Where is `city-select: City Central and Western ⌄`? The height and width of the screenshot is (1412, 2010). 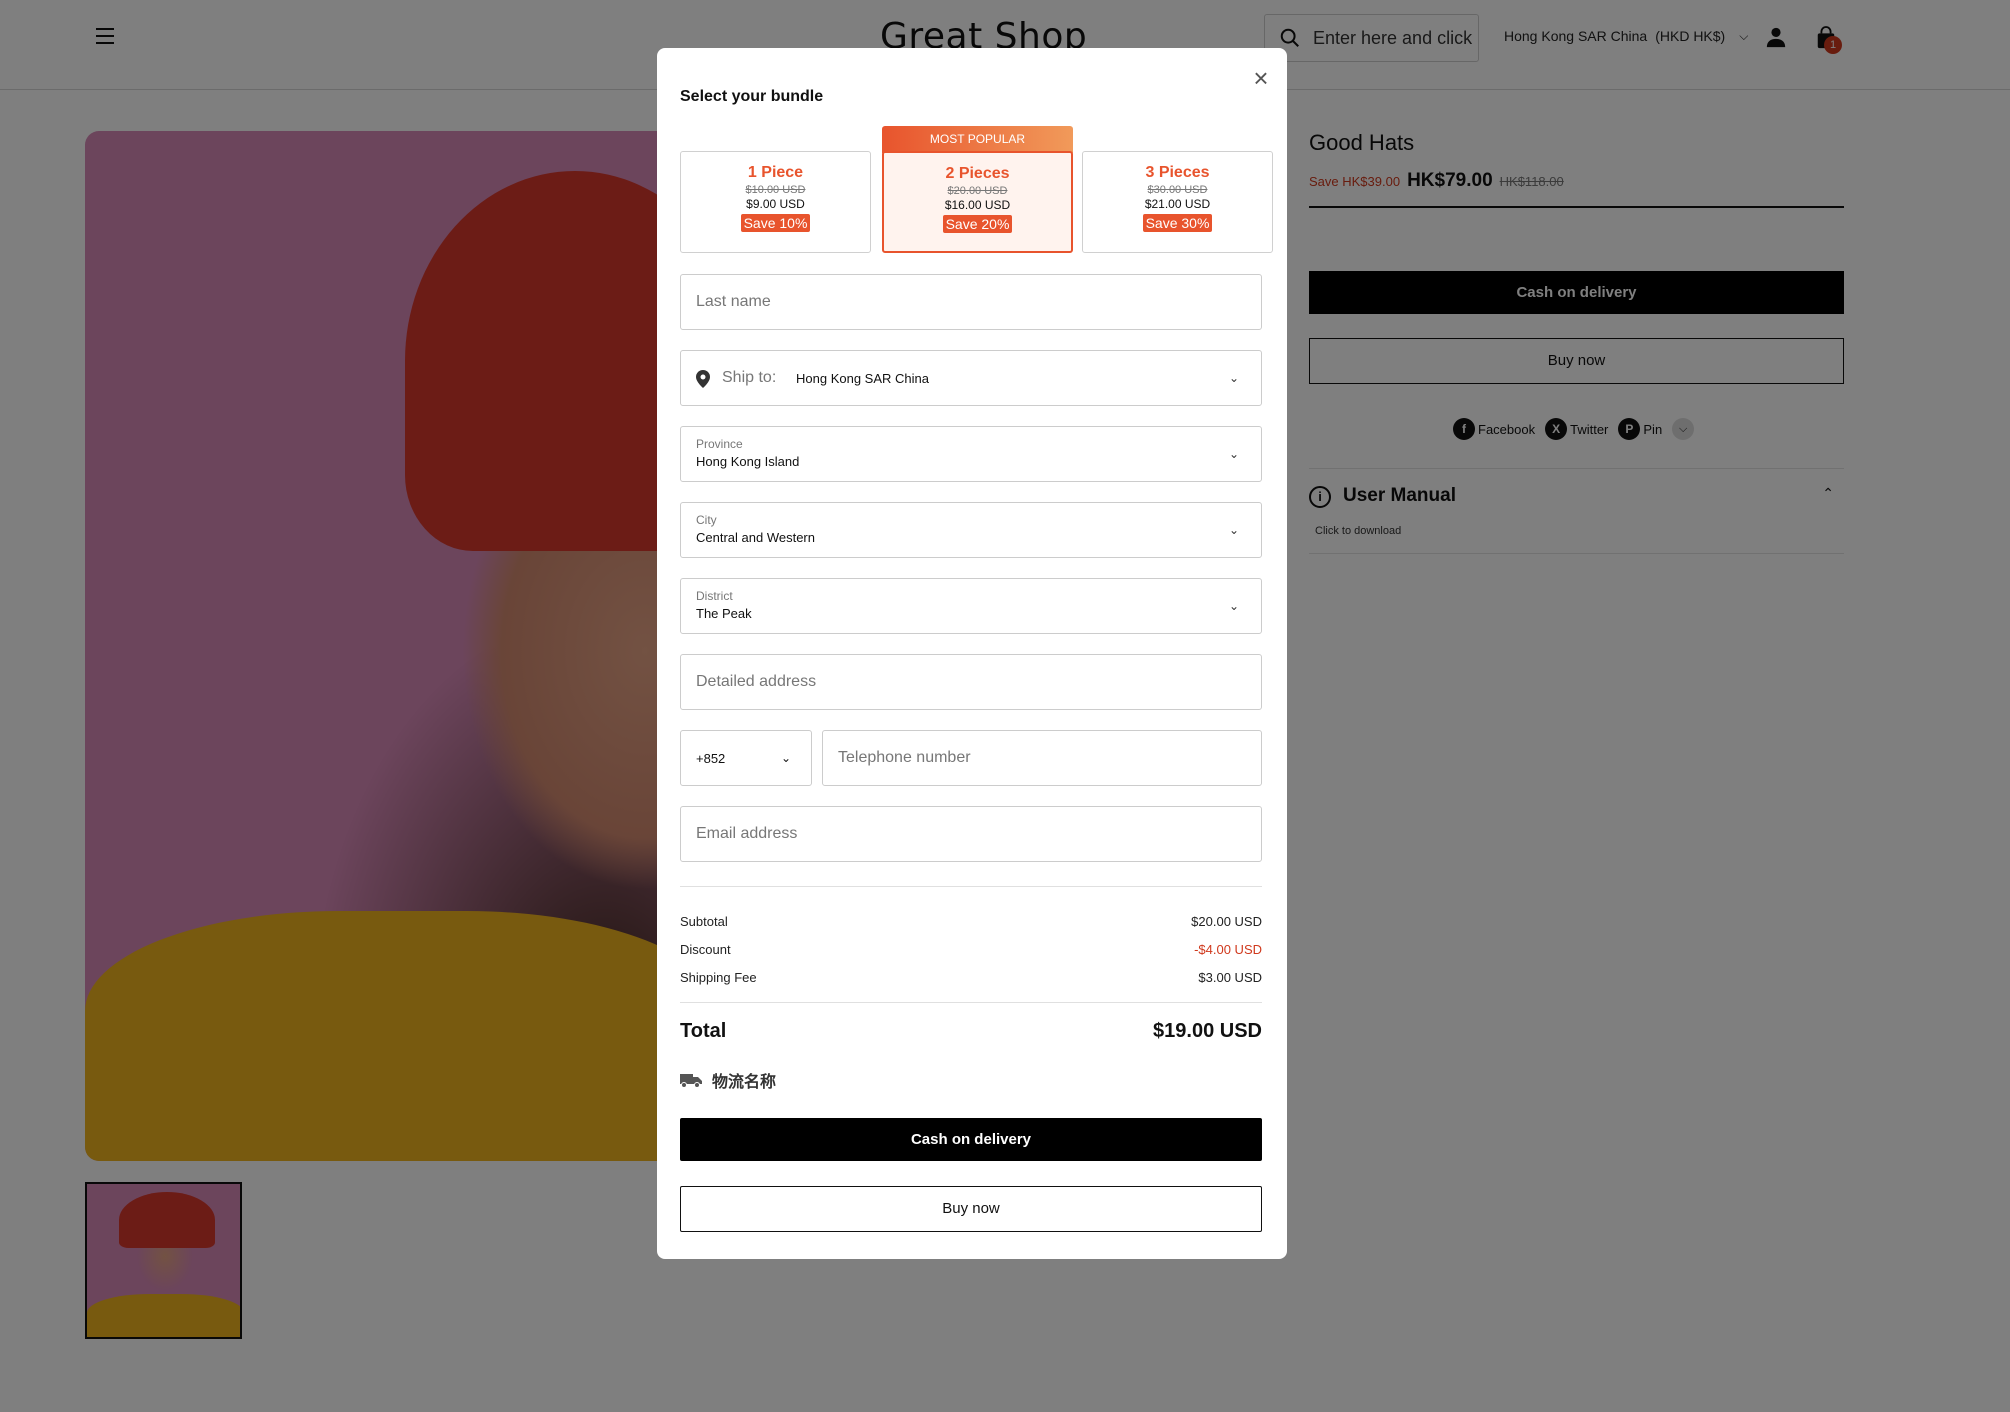 city-select: City Central and Western ⌄ is located at coordinates (971, 530).